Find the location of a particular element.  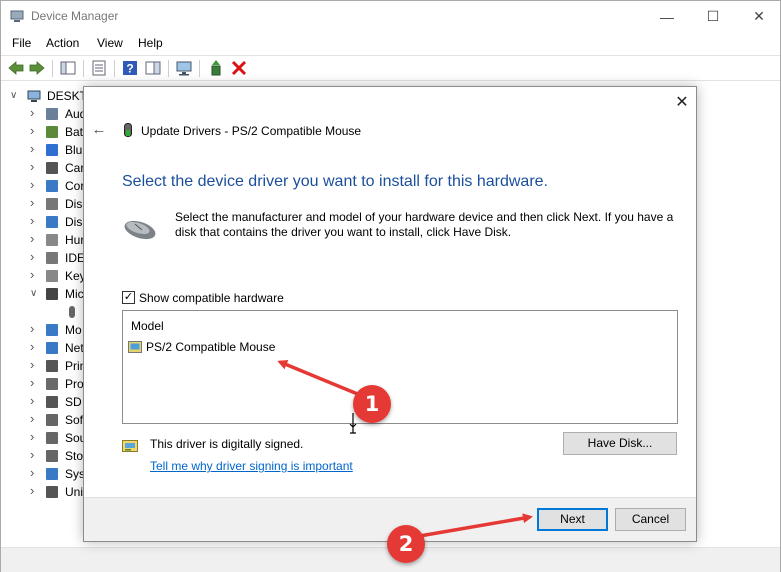

tree-item: › Car is located at coordinates (46, 168).